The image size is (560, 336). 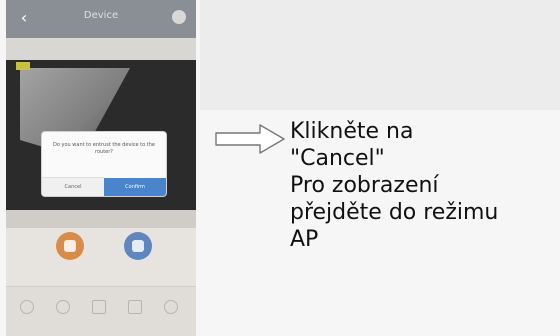 I want to click on snapshot-button, so click(x=138, y=246).